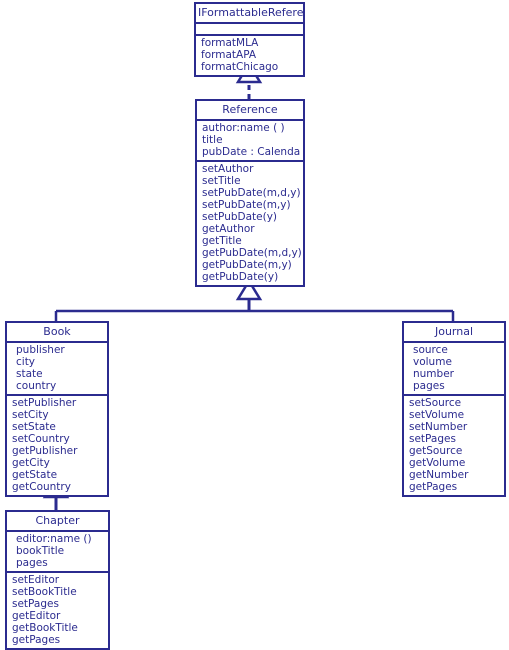 The height and width of the screenshot is (650, 509). What do you see at coordinates (240, 217) in the screenshot?
I see `method-item: setPubDate(y)` at bounding box center [240, 217].